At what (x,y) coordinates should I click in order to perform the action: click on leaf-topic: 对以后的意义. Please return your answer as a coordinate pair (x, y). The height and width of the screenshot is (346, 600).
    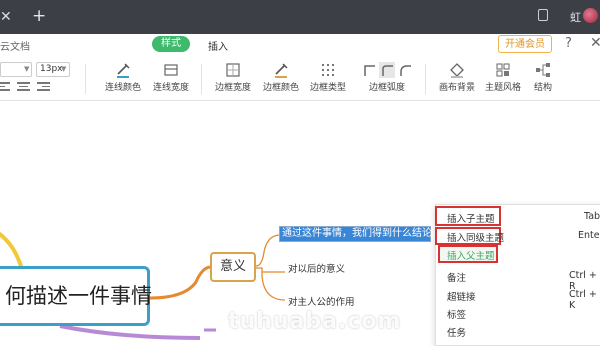
    Looking at the image, I should click on (316, 268).